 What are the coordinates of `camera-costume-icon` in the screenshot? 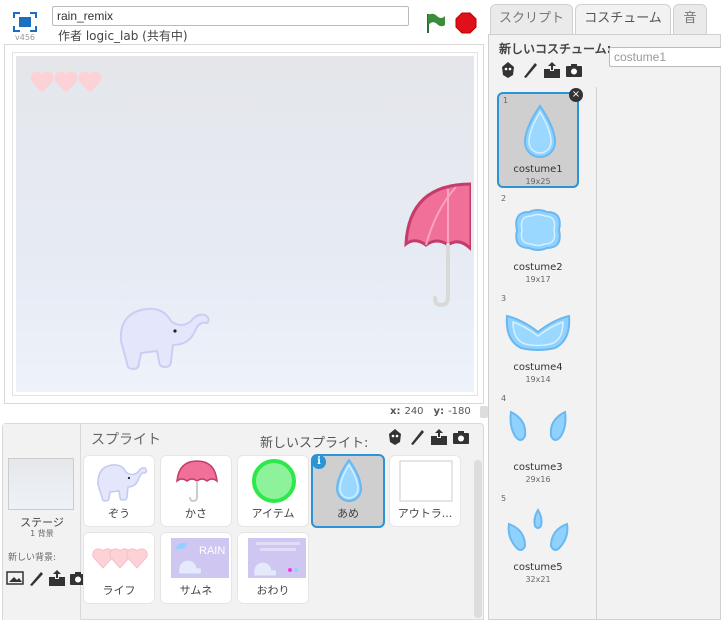 It's located at (574, 70).